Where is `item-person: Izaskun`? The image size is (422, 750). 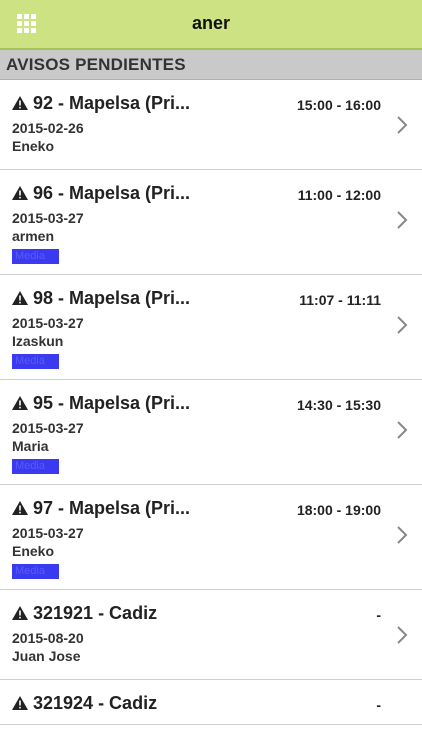 item-person: Izaskun is located at coordinates (38, 341).